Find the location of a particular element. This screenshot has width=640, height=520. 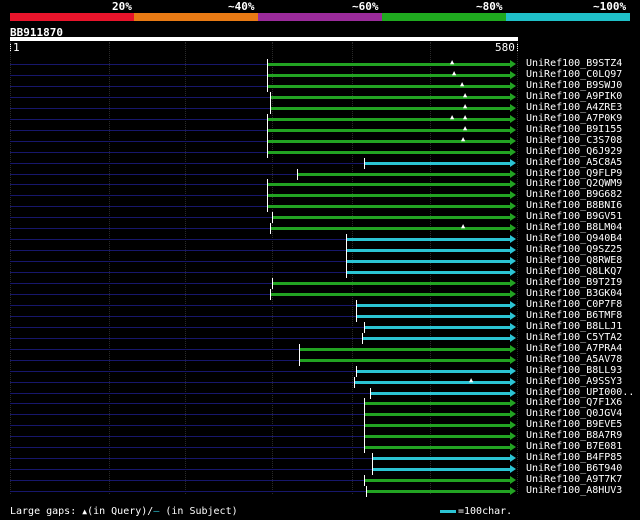

hit-label-link: UniRef100_Q9SZ25 is located at coordinates (574, 249).